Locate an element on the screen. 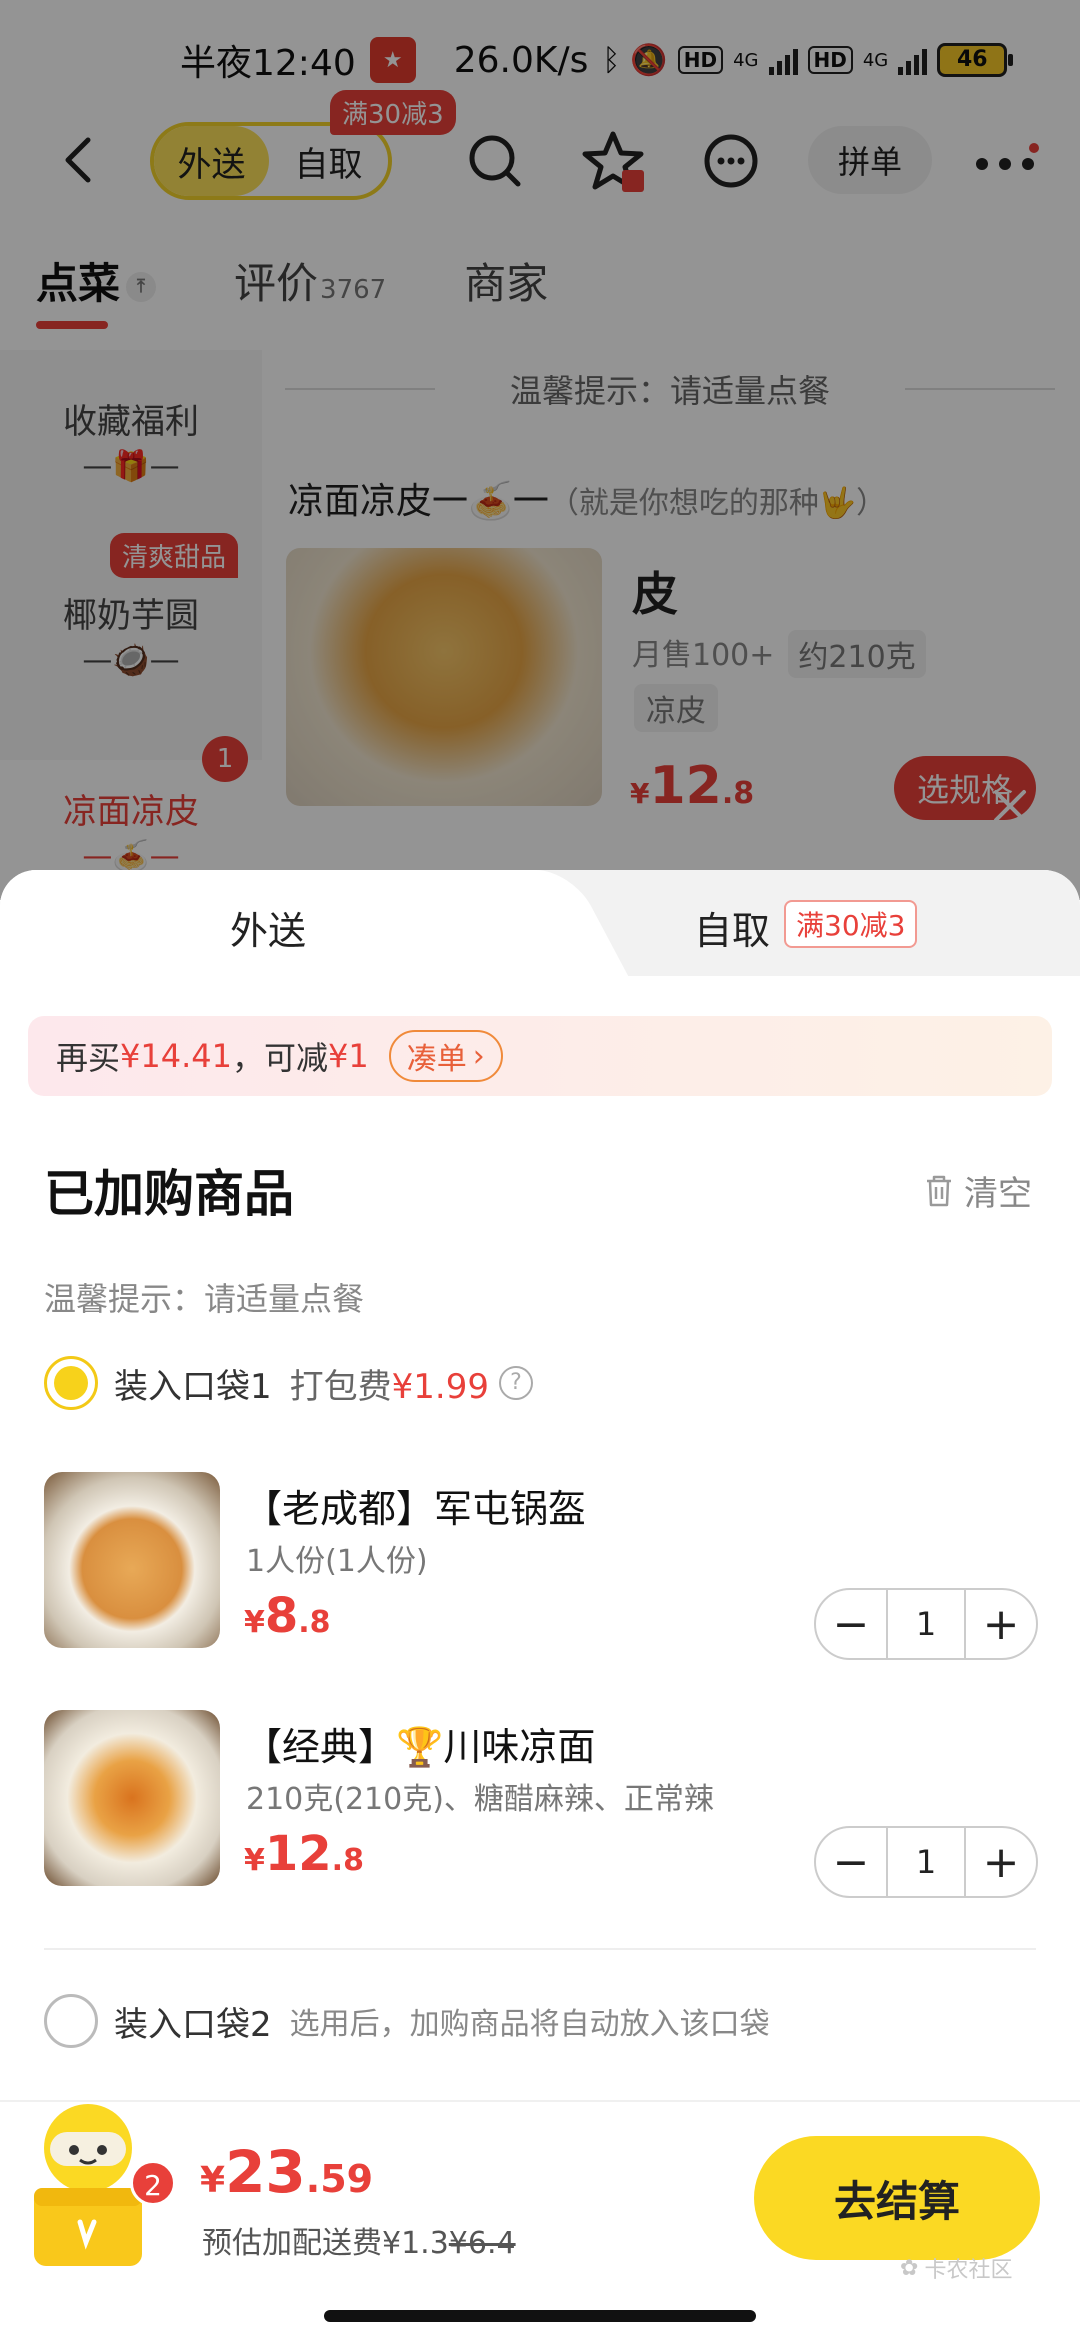 This screenshot has width=1080, height=2340. cart-count-badge: 2 is located at coordinates (153, 2183).